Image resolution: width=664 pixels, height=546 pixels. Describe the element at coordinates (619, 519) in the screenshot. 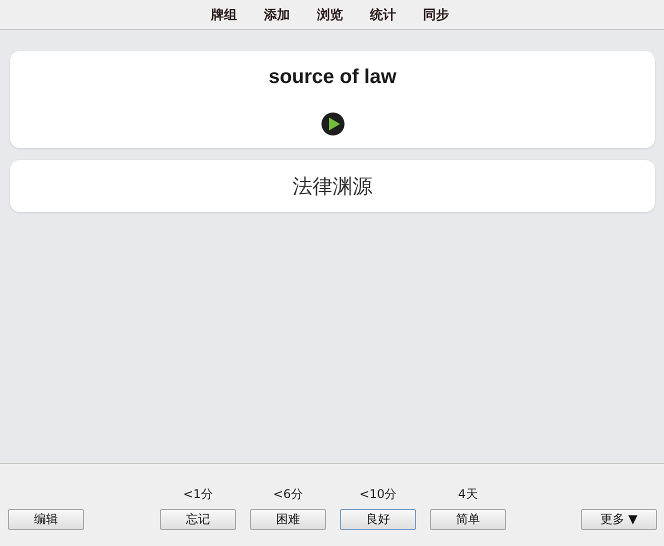

I see `more-button: 更多 ▼` at that location.